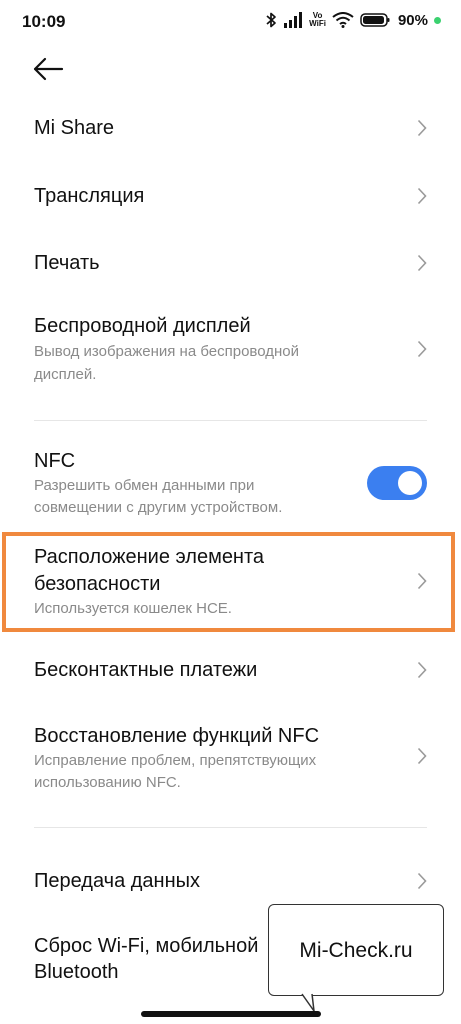  I want to click on item-subtitle-line1: Разрешить обмен данными при, so click(144, 485).